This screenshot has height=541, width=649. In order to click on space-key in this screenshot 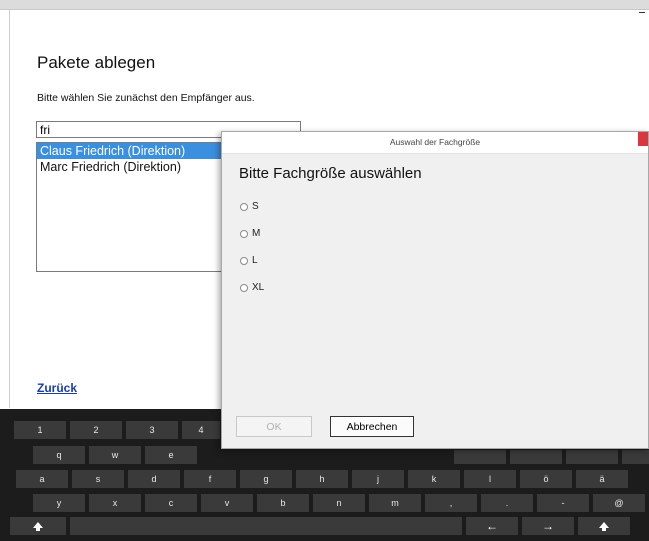, I will do `click(266, 526)`.